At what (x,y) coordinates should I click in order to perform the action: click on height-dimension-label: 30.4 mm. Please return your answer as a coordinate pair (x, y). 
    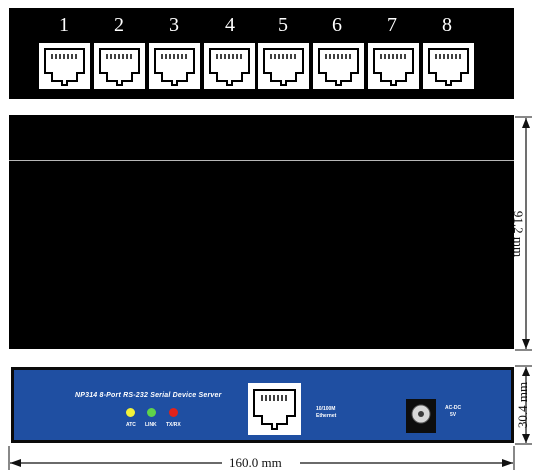
    Looking at the image, I should click on (523, 405).